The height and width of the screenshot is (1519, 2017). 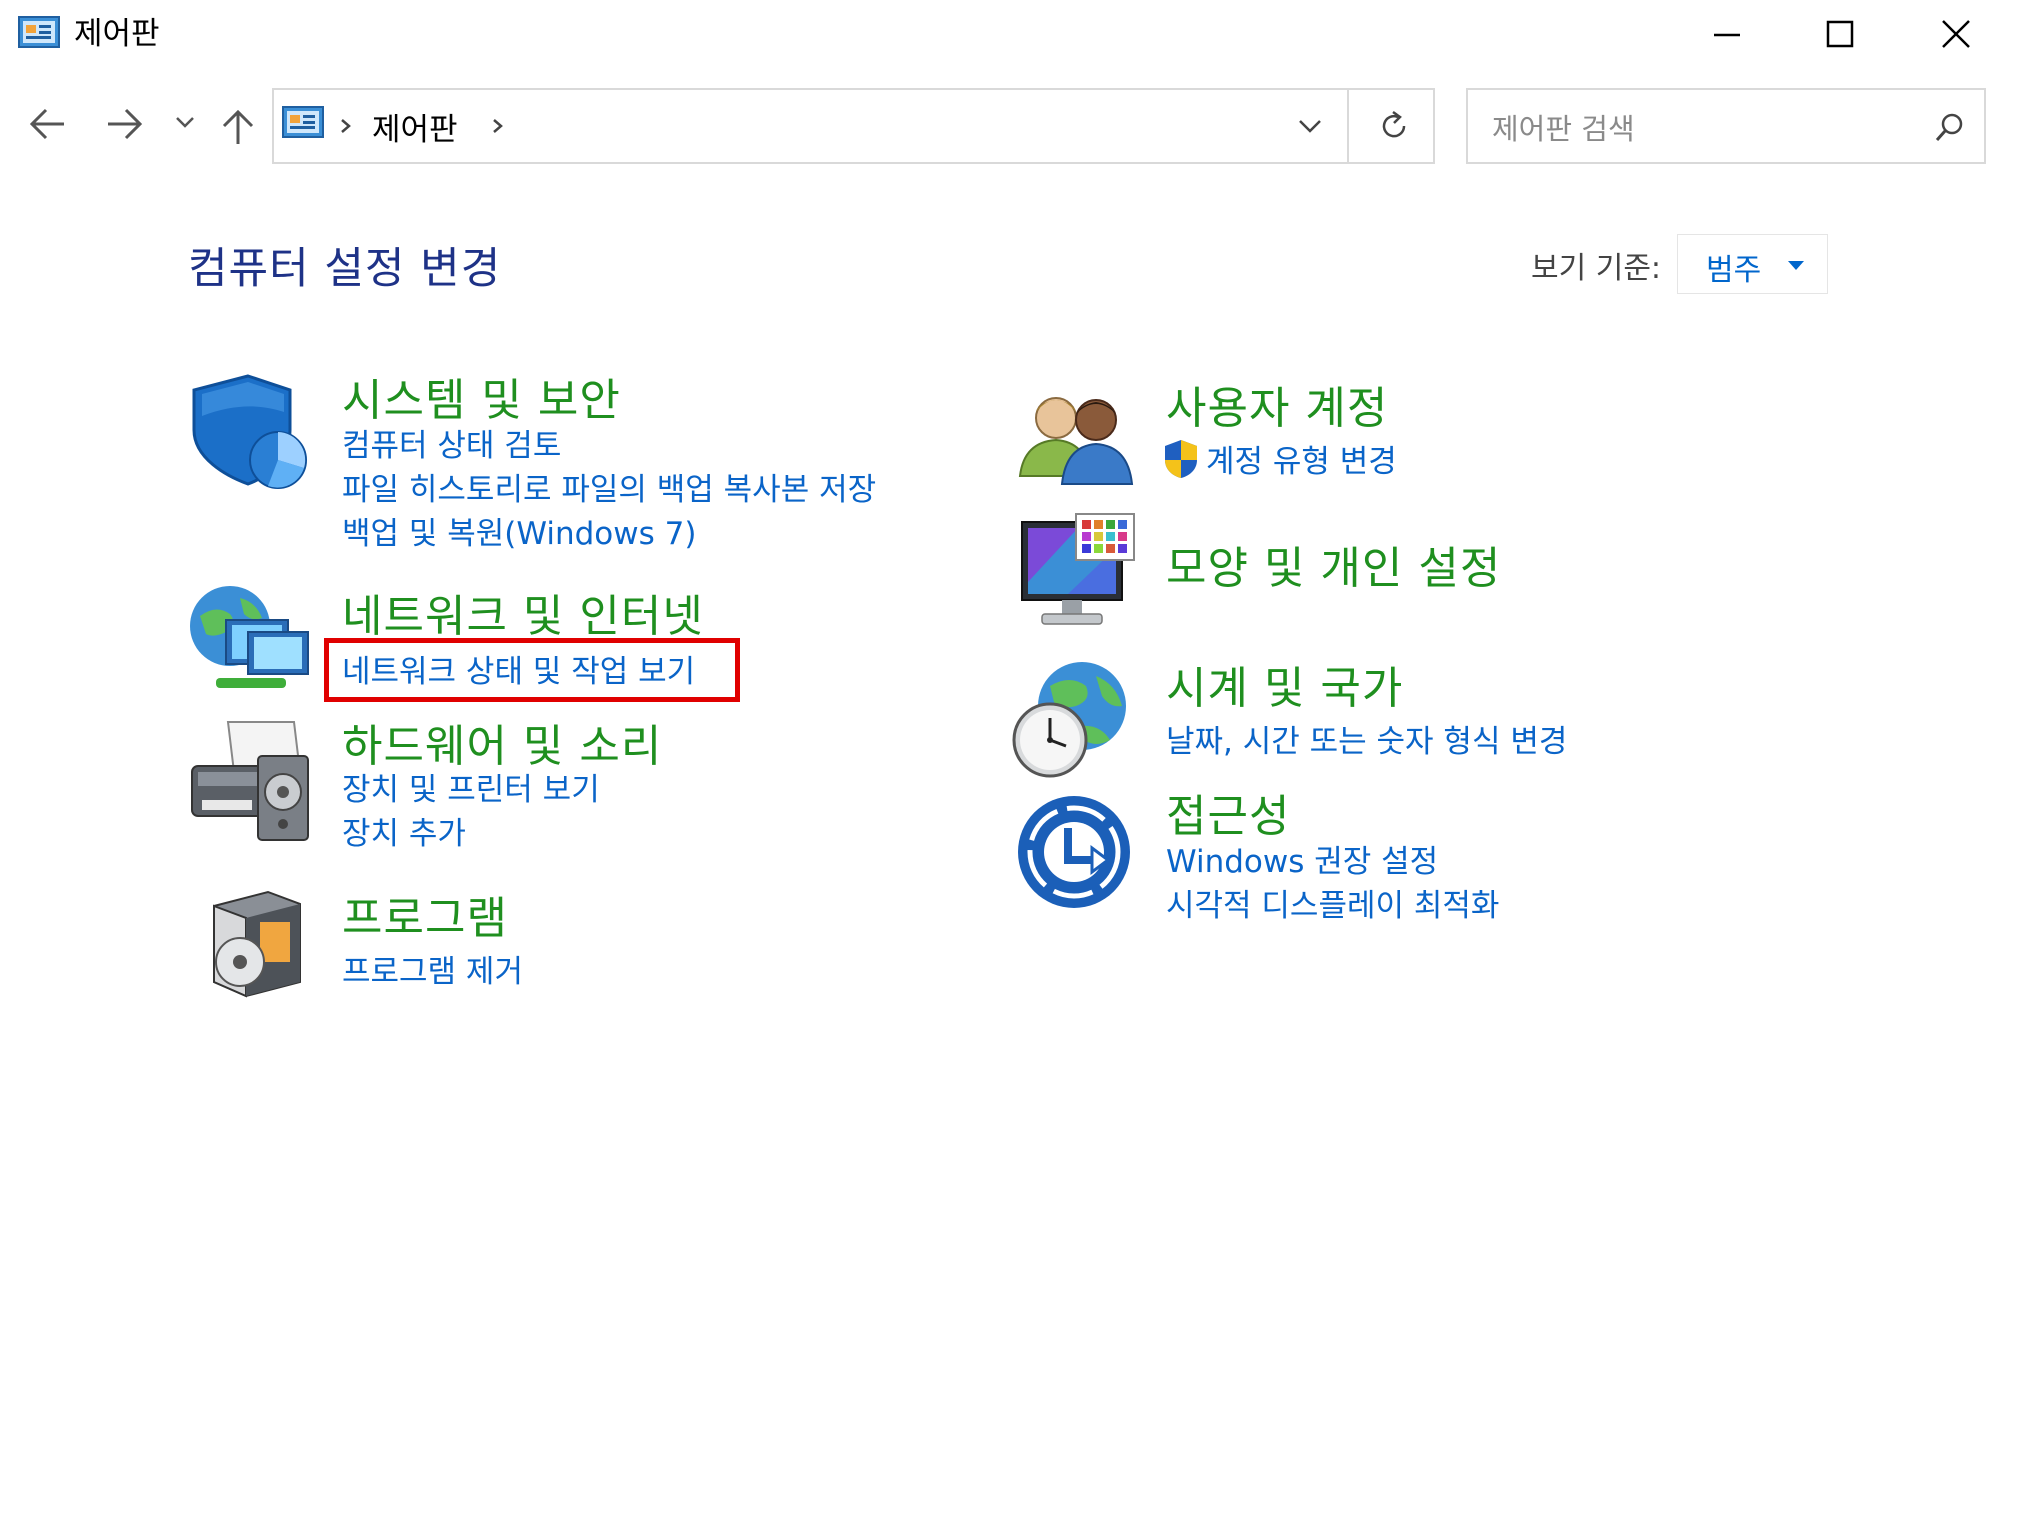 I want to click on category-title-accessibility: 접근성, so click(x=1228, y=812).